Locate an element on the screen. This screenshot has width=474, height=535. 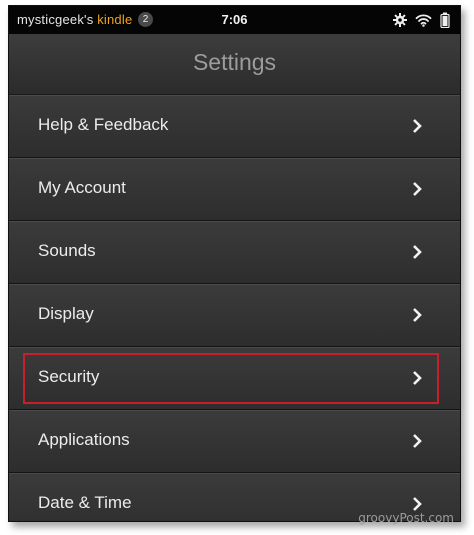
menu-item-label: Display is located at coordinates (66, 313).